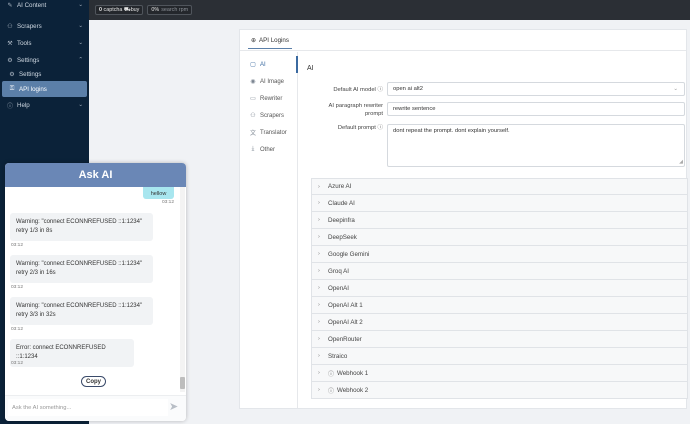  I want to click on search-rpm-indicator: 0% search rpm, so click(170, 10).